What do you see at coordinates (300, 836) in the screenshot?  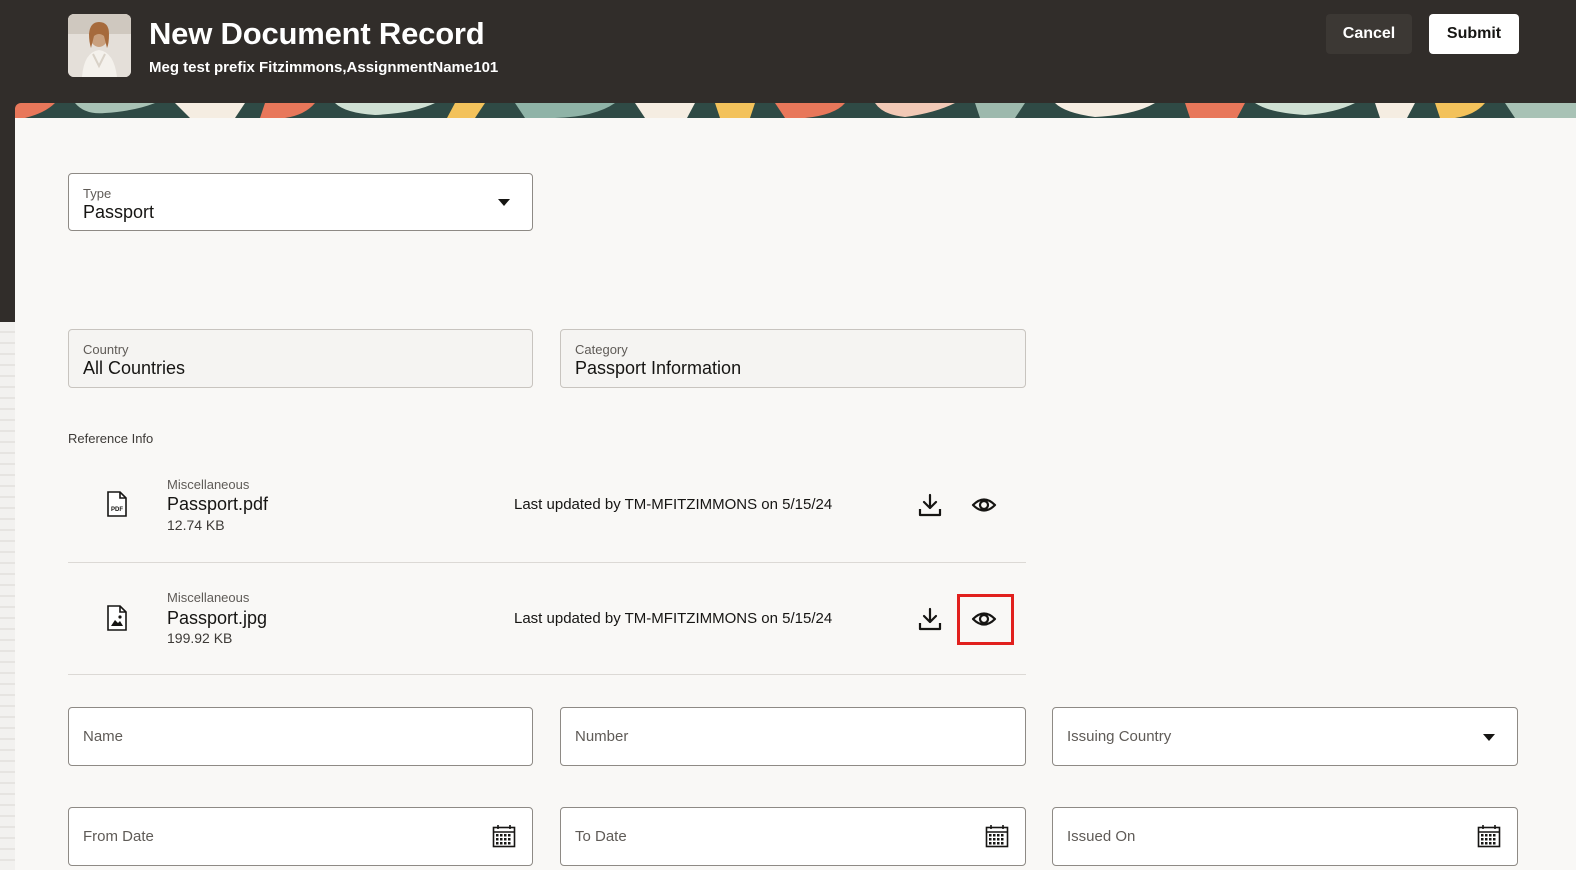 I see `from-date-field: From Date` at bounding box center [300, 836].